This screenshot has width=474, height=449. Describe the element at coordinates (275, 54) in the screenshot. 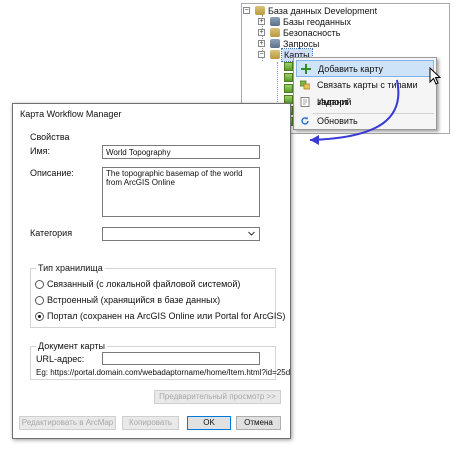

I see `maps-folder-icon` at that location.